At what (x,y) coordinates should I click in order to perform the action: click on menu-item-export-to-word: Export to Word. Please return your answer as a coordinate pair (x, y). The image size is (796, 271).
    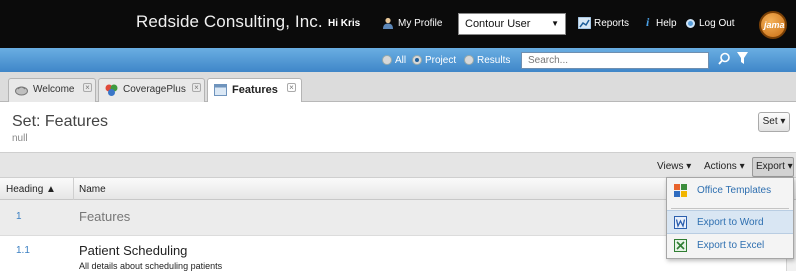
    Looking at the image, I should click on (730, 222).